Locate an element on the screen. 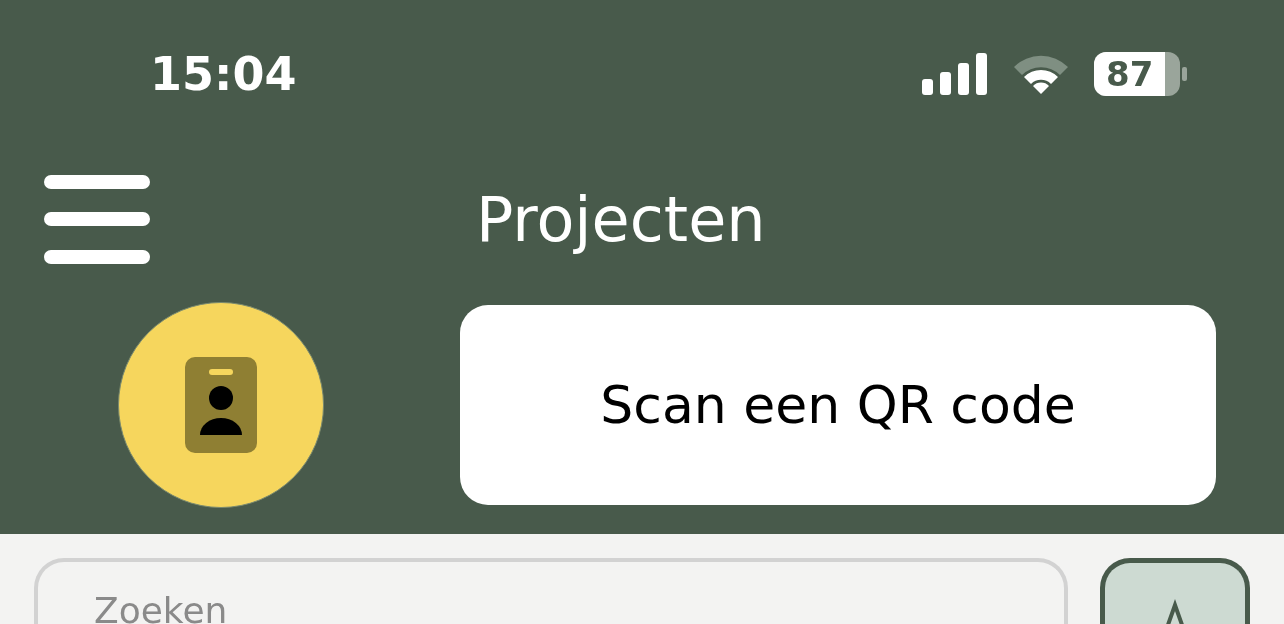  page-title: Projecten is located at coordinates (621, 219).